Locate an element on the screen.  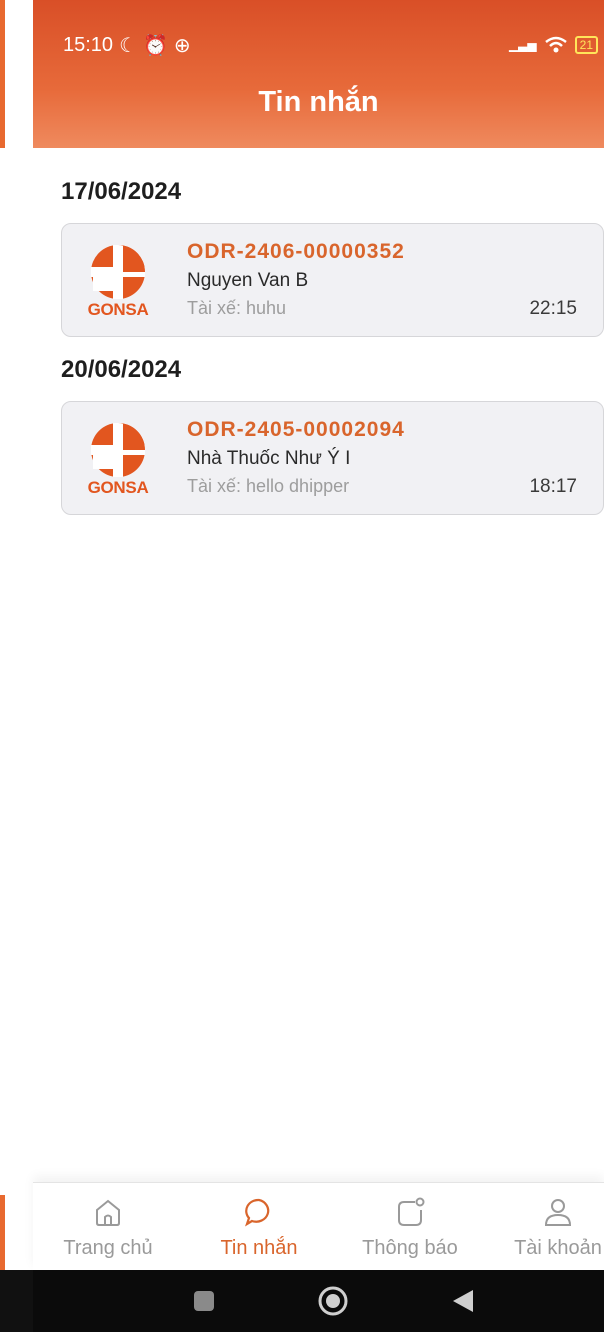
order-id: ODR-2406-00000352 is located at coordinates (296, 251).